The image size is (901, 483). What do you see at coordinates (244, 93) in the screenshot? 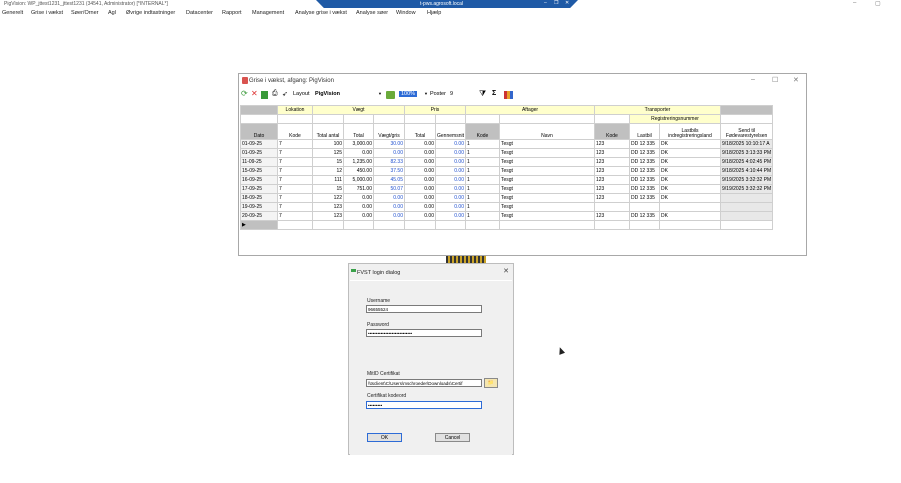
I see `refresh-icon: ⟳` at bounding box center [244, 93].